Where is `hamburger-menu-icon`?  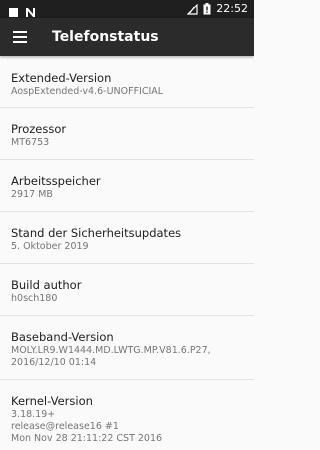
hamburger-menu-icon is located at coordinates (20, 37).